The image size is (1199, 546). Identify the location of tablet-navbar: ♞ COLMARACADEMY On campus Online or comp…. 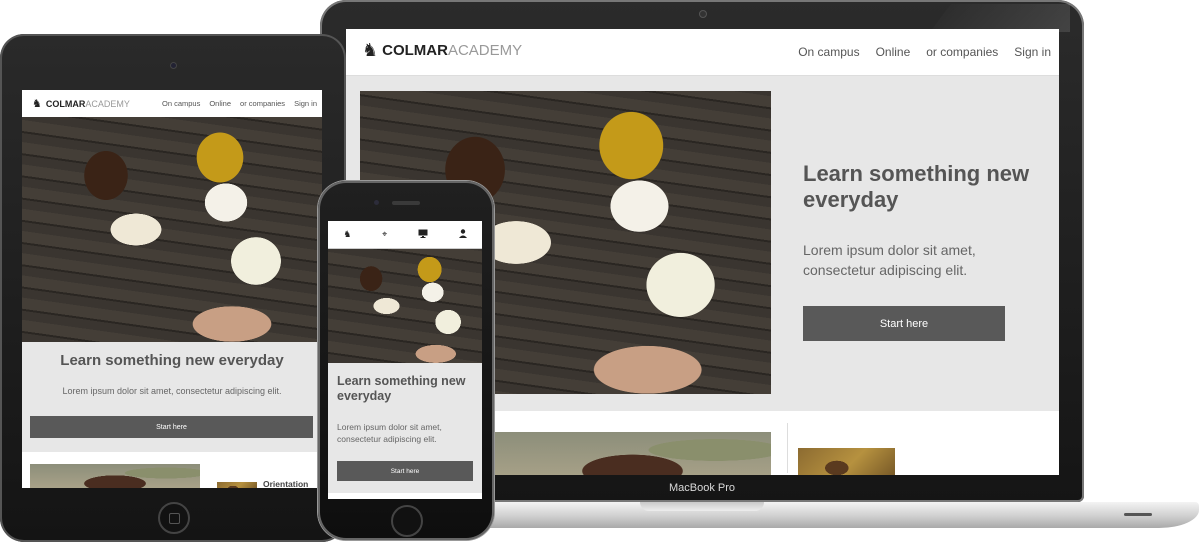
(172, 104).